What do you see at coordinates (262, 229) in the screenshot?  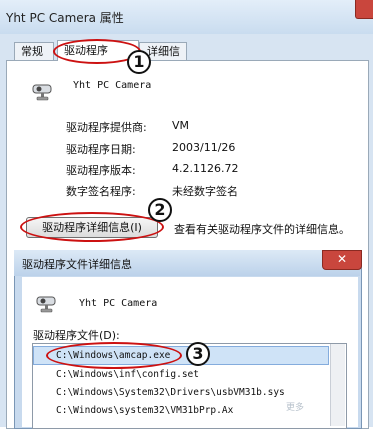 I see `details-description: 查看有关驱动程序文件的详细信息。` at bounding box center [262, 229].